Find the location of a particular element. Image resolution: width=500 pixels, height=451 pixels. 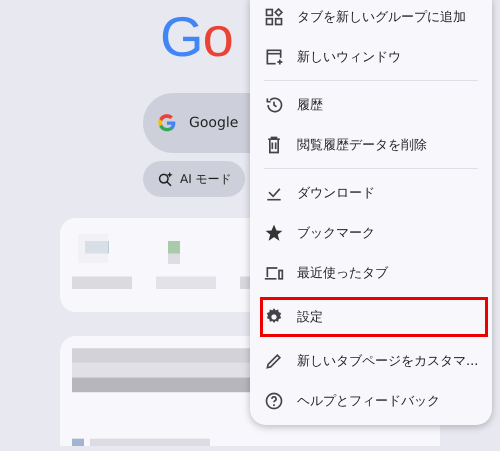

menu-item: ブックマーク is located at coordinates (371, 233).